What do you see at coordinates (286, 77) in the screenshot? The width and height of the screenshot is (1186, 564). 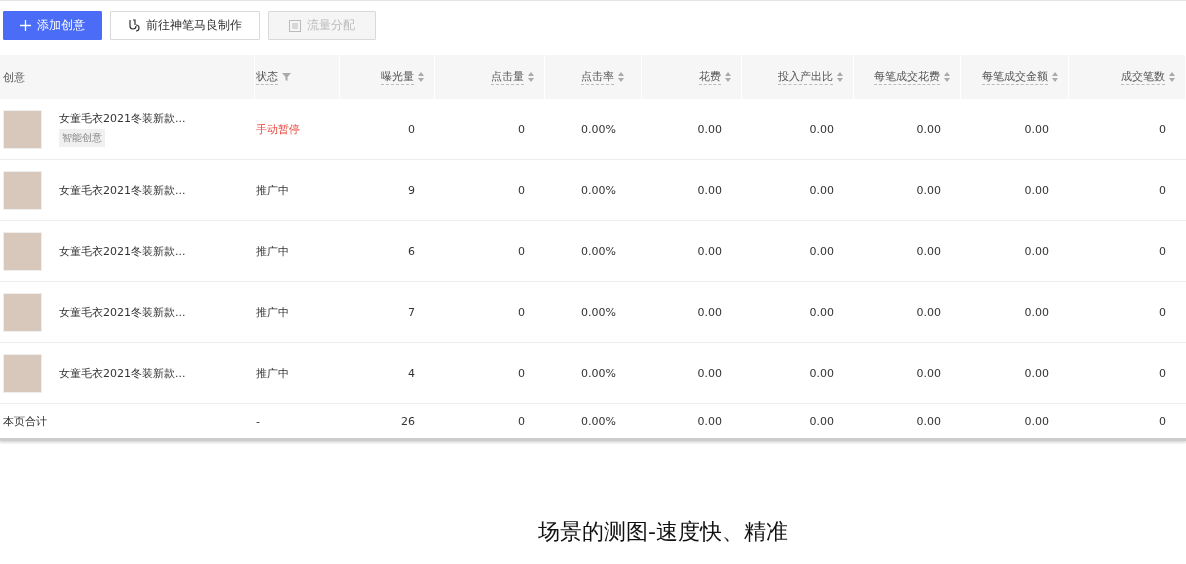 I see `filter-icon` at bounding box center [286, 77].